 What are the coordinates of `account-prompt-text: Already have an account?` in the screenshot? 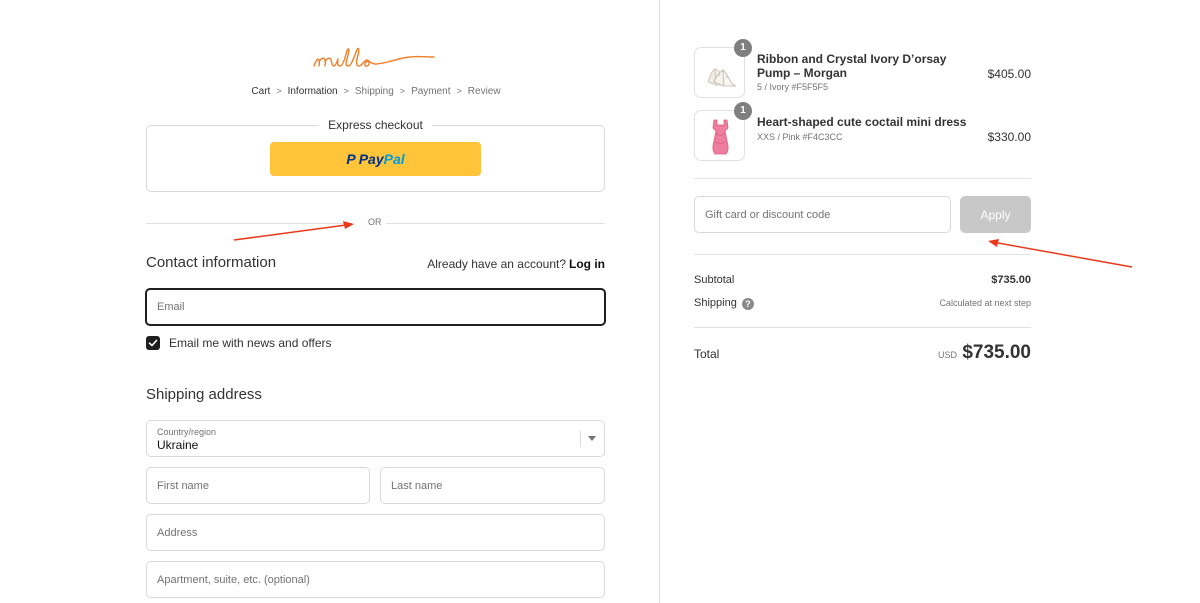 It's located at (496, 264).